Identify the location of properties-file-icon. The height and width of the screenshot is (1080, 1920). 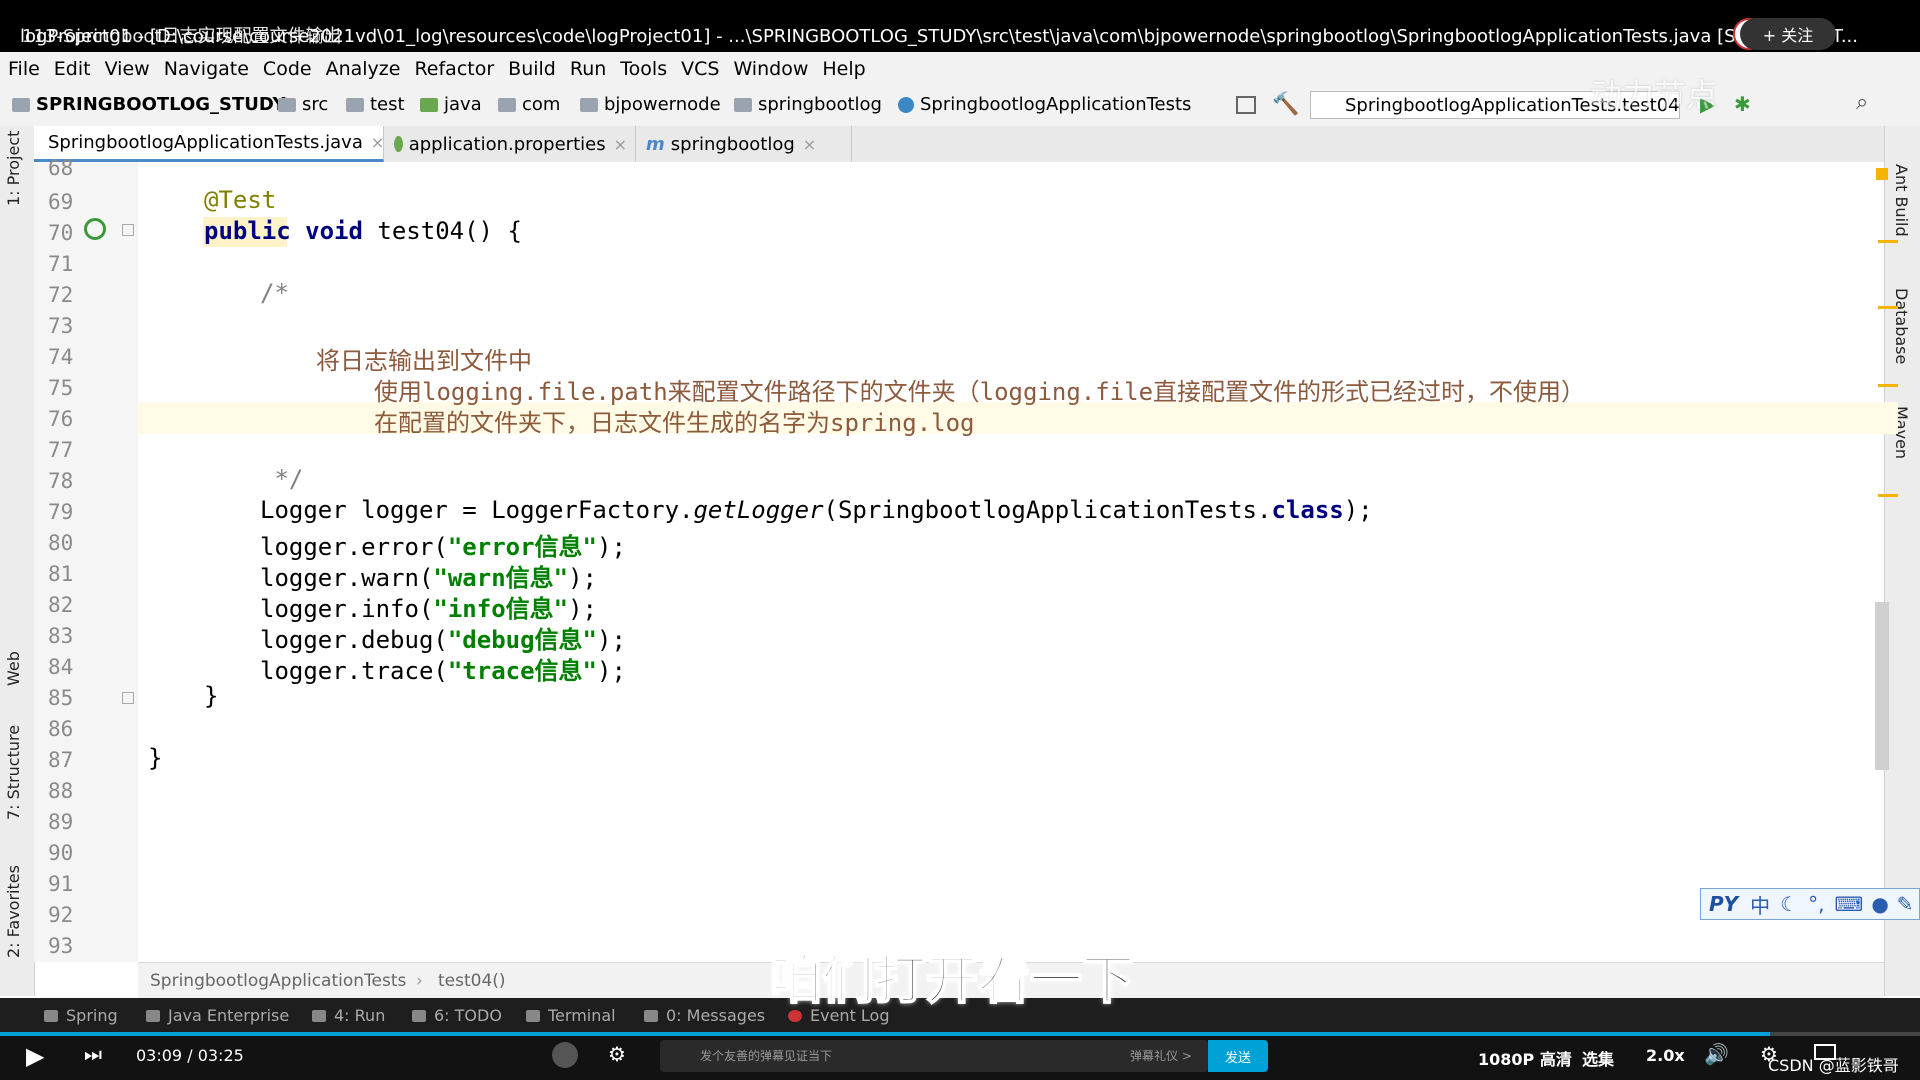
(398, 144).